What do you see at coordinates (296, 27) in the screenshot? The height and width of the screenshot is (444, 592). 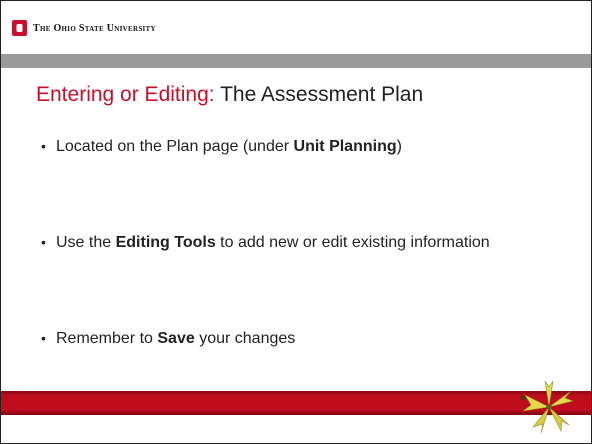 I see `slide-header: The Ohio State University` at bounding box center [296, 27].